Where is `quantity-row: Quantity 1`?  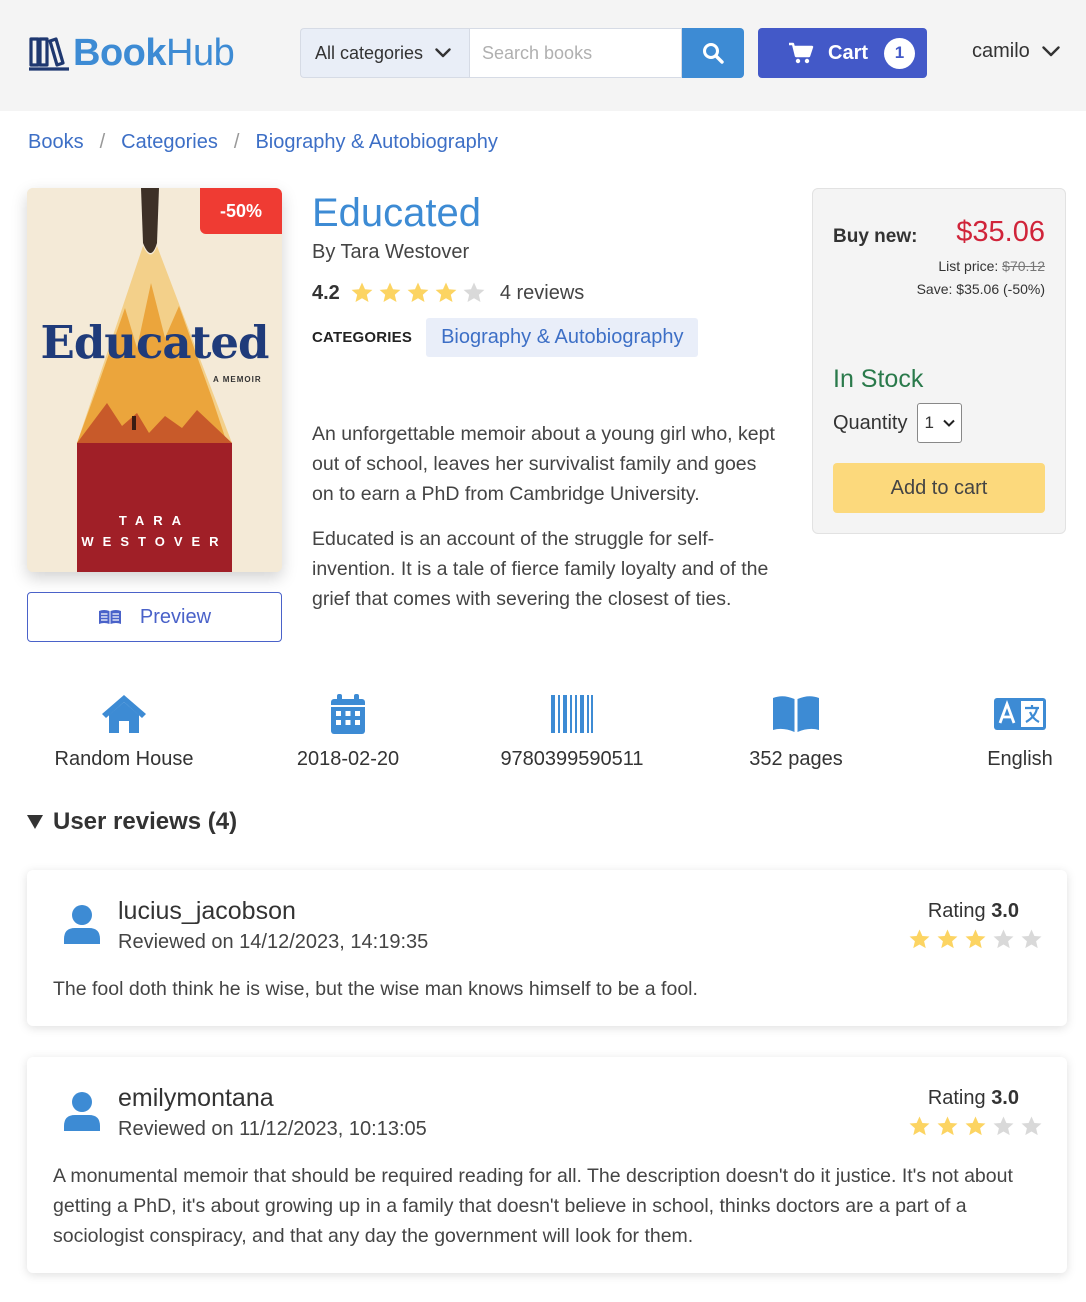 quantity-row: Quantity 1 is located at coordinates (898, 423).